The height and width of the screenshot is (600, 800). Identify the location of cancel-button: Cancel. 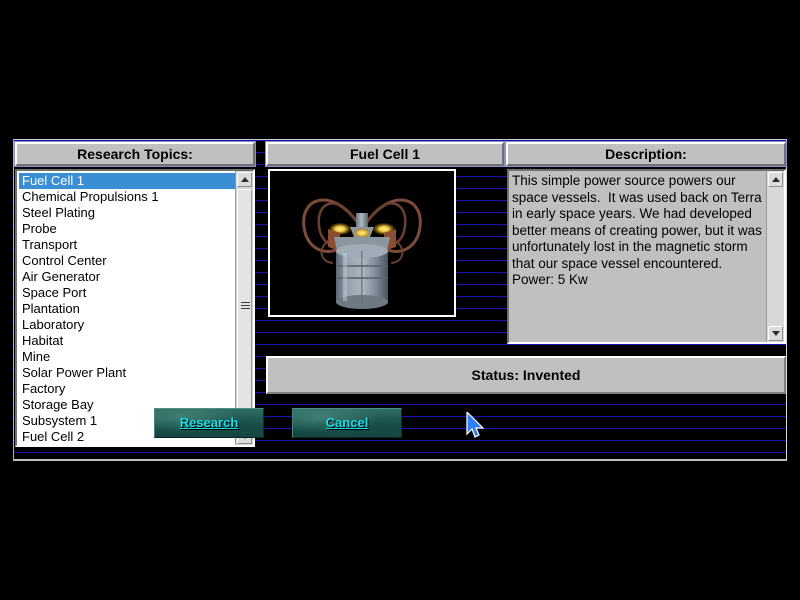
(347, 423).